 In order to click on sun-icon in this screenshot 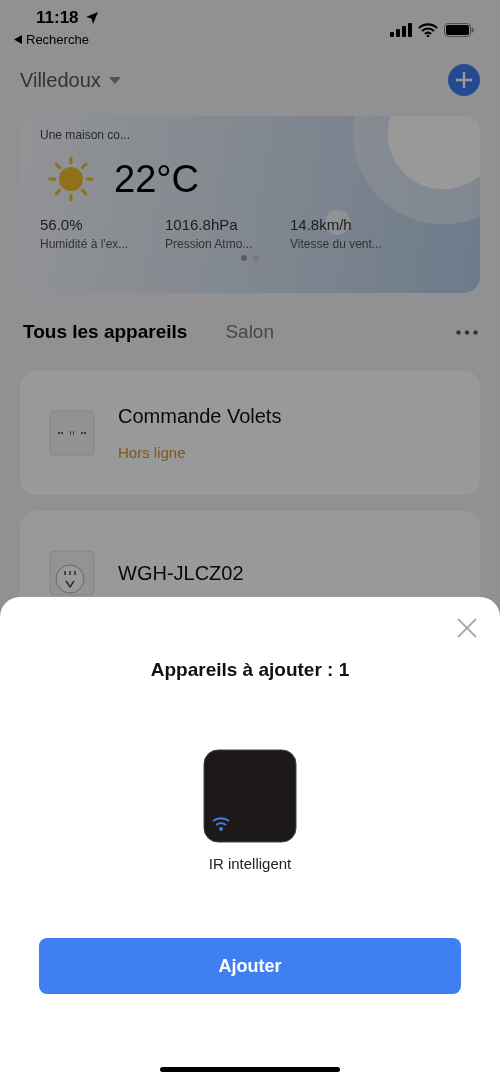, I will do `click(71, 179)`.